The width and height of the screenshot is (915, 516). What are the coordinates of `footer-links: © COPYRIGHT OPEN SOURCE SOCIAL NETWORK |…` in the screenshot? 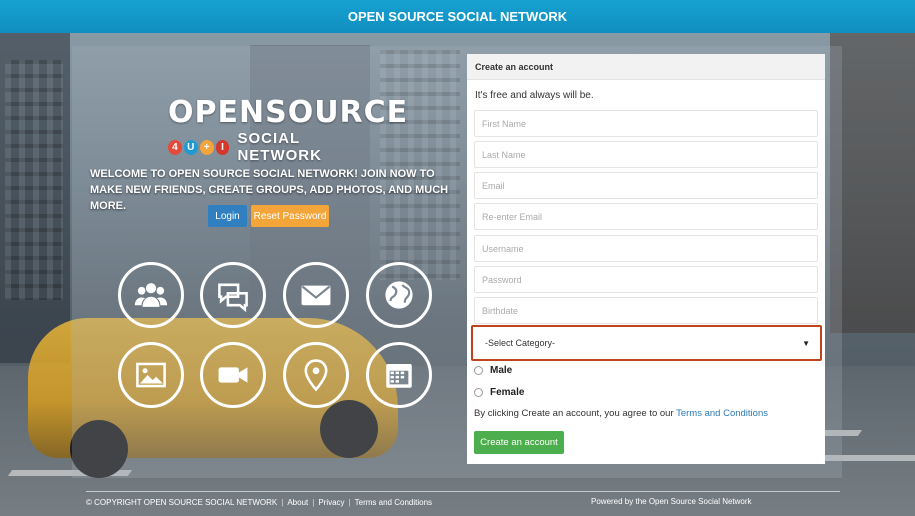 It's located at (259, 502).